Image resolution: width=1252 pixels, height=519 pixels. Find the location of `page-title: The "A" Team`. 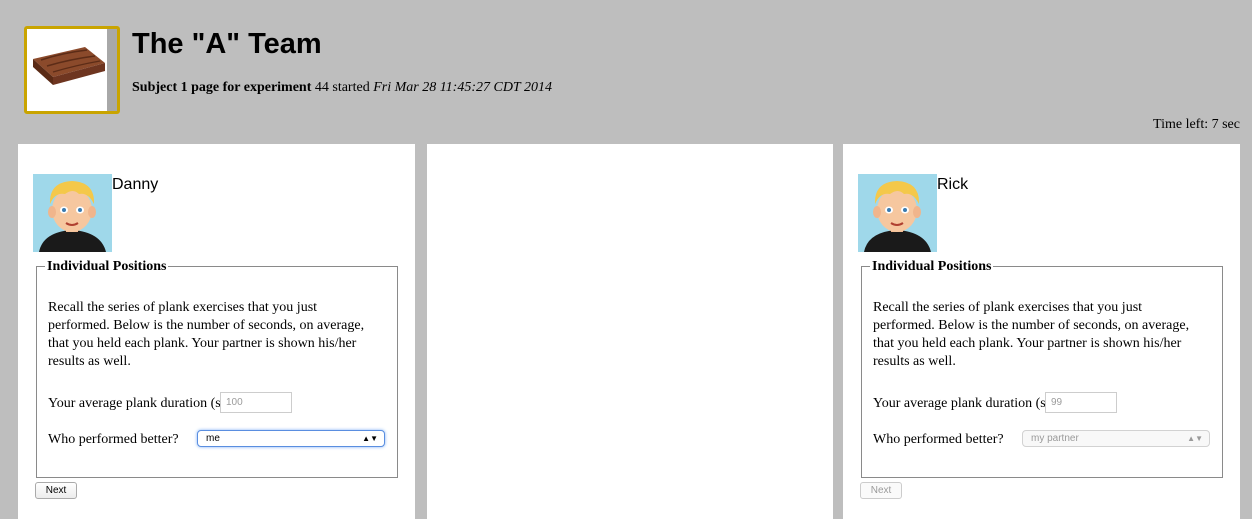

page-title: The "A" Team is located at coordinates (227, 44).